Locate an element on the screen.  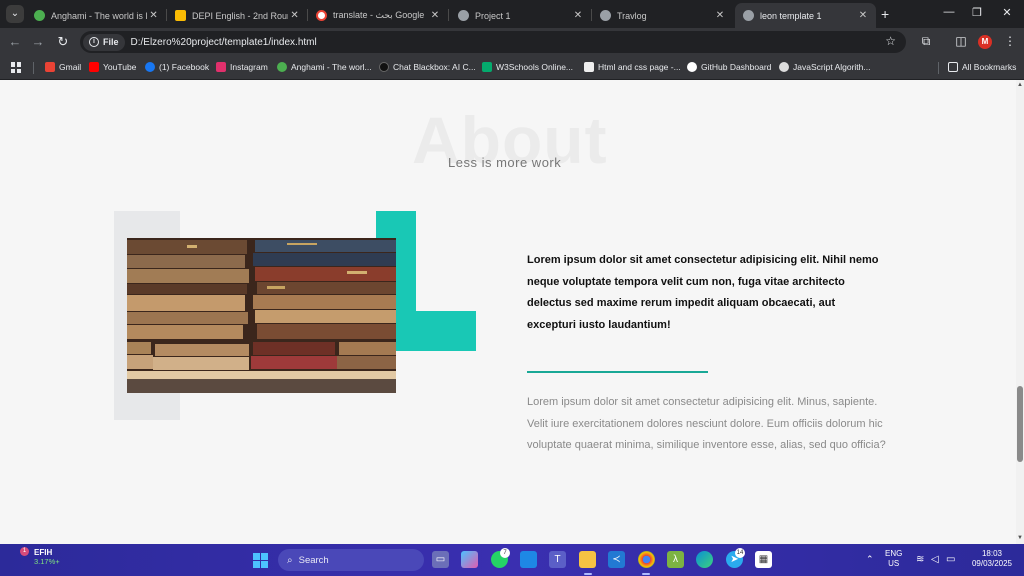
tab-search-button: ⌄ is located at coordinates (15, 14).